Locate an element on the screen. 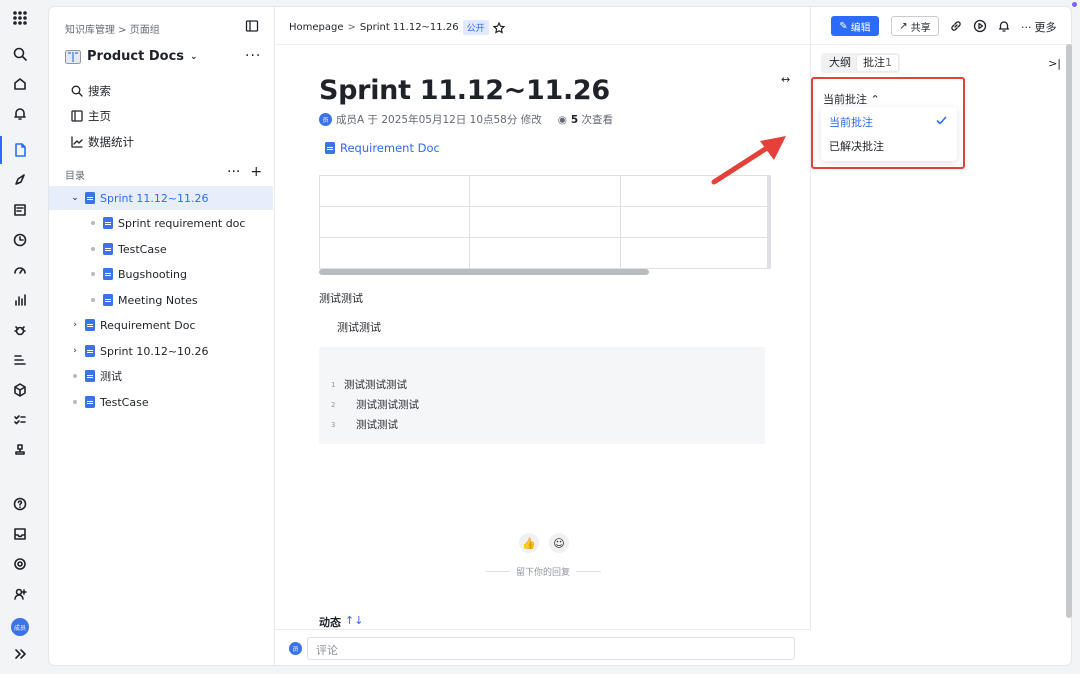 The height and width of the screenshot is (674, 1080). clock-icon is located at coordinates (20, 240).